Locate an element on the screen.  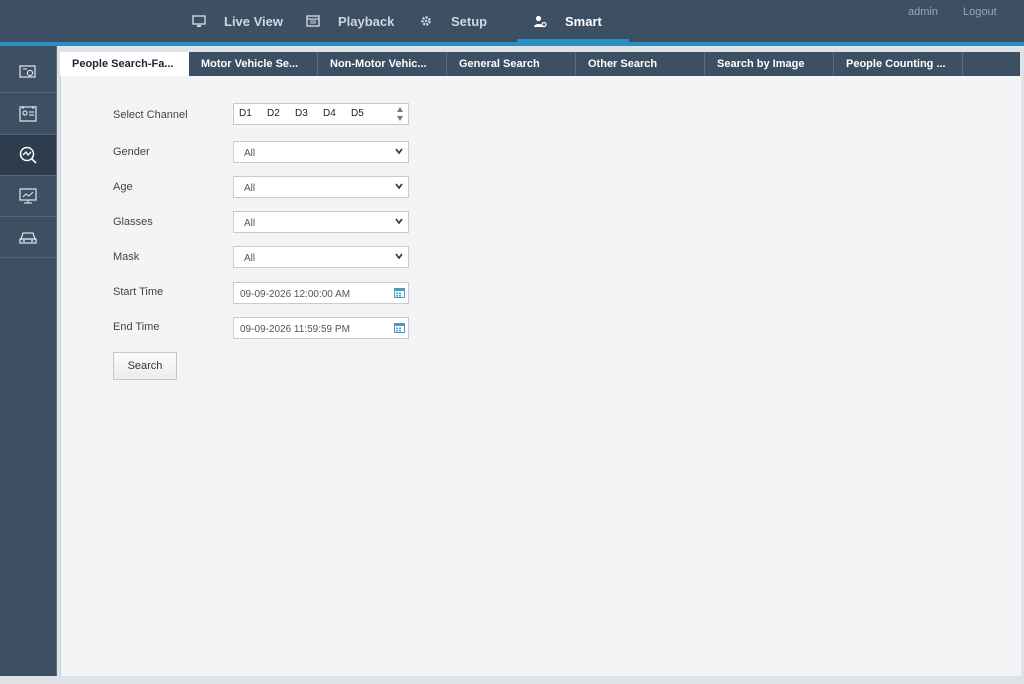
start-time-value: 09-09-2026 12:00:00 AM is located at coordinates (295, 294).